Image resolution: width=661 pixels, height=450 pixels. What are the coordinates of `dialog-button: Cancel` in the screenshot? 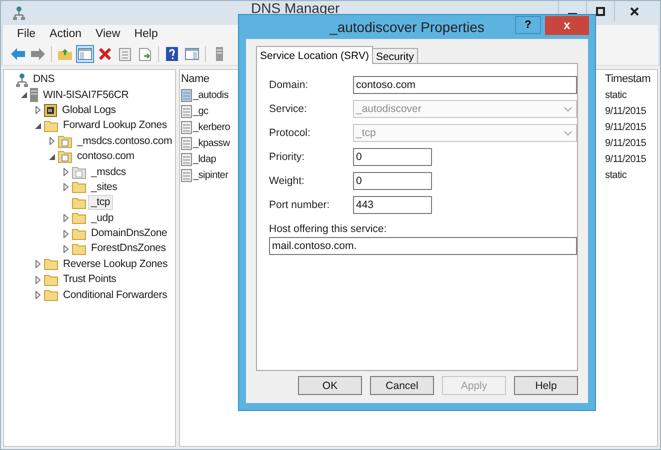 It's located at (402, 385).